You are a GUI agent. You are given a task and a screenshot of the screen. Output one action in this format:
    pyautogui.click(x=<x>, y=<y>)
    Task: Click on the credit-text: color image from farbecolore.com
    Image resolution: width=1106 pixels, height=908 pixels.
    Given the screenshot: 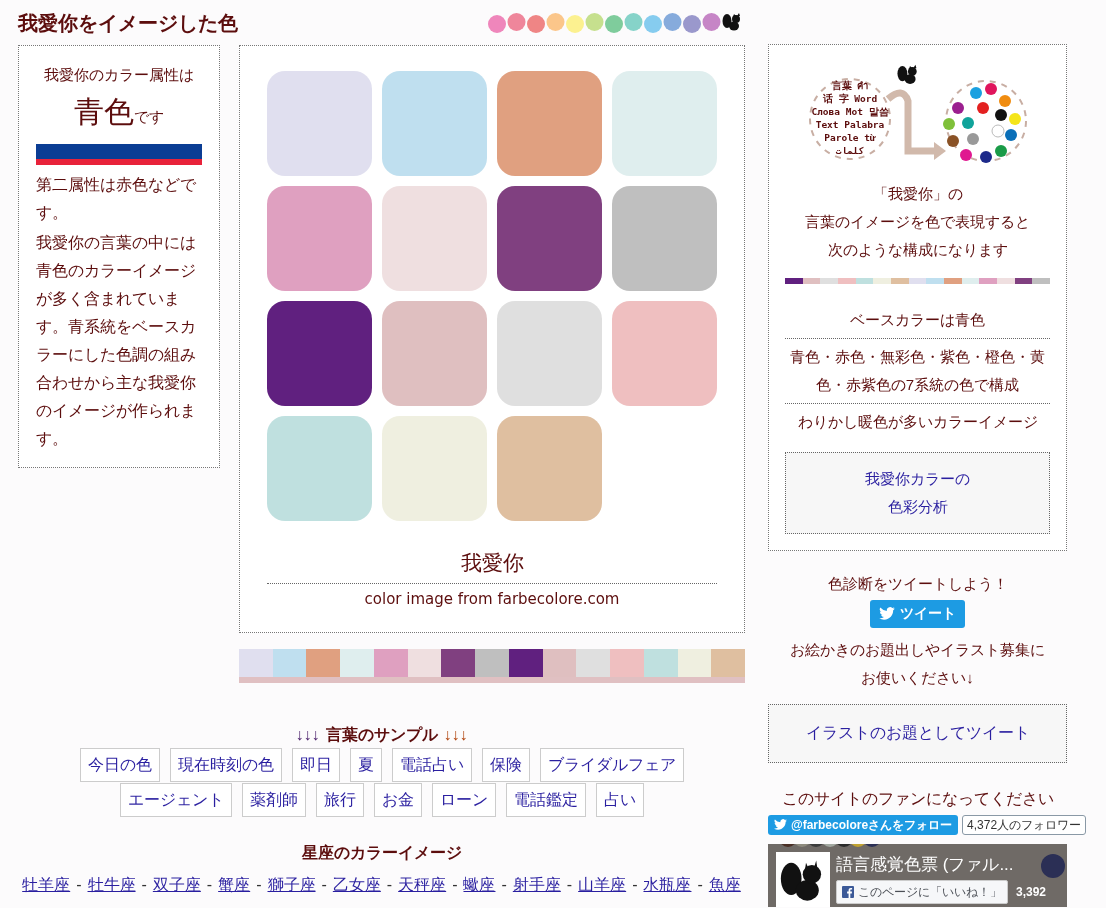 What is the action you would take?
    pyautogui.click(x=492, y=599)
    